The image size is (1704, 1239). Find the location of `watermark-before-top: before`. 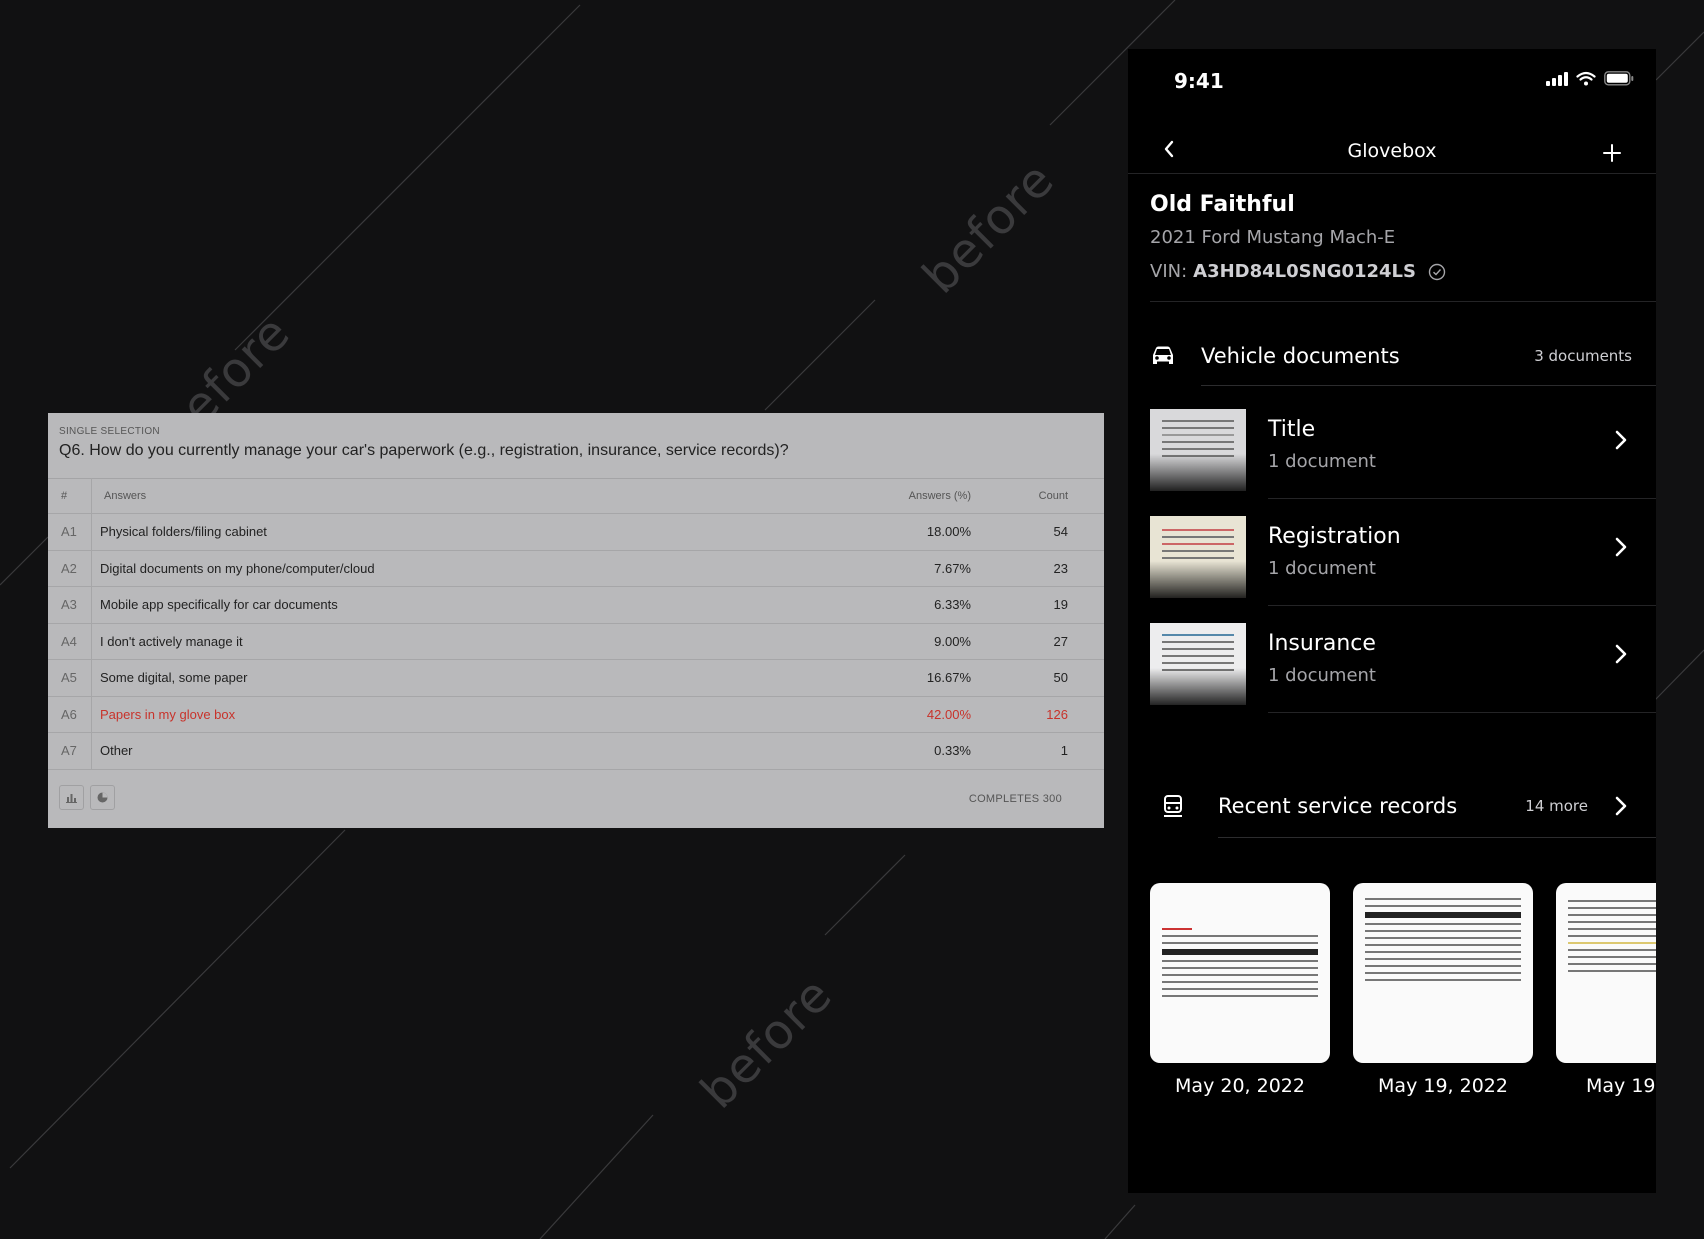

watermark-before-top: before is located at coordinates (989, 228).